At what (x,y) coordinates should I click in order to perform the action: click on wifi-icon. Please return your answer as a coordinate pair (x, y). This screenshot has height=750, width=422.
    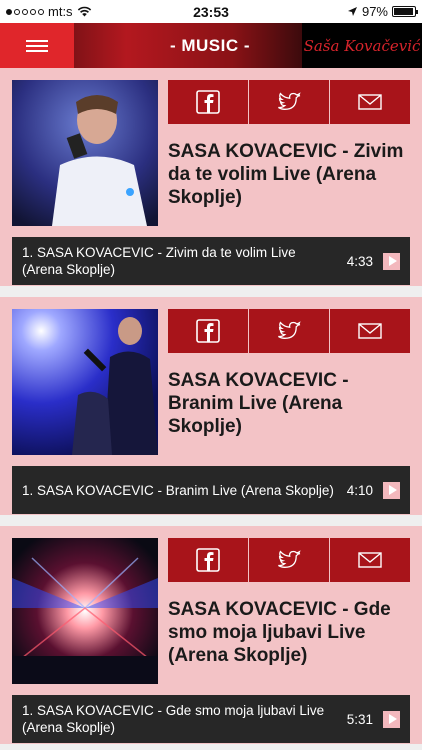
    Looking at the image, I should click on (84, 11).